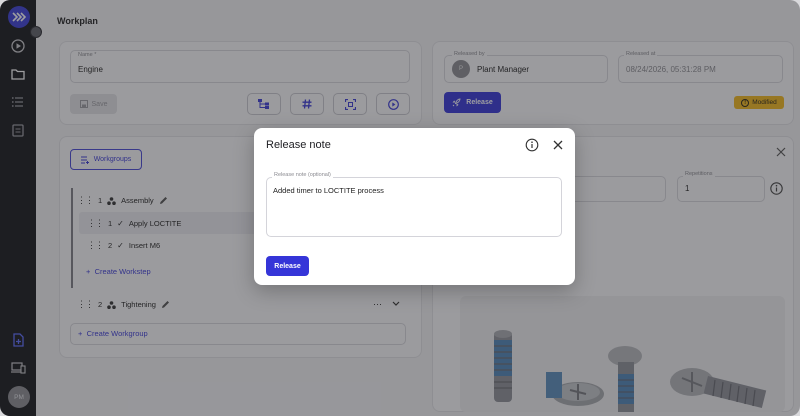 This screenshot has height=416, width=800. What do you see at coordinates (298, 145) in the screenshot?
I see `dialog-title: Release note` at bounding box center [298, 145].